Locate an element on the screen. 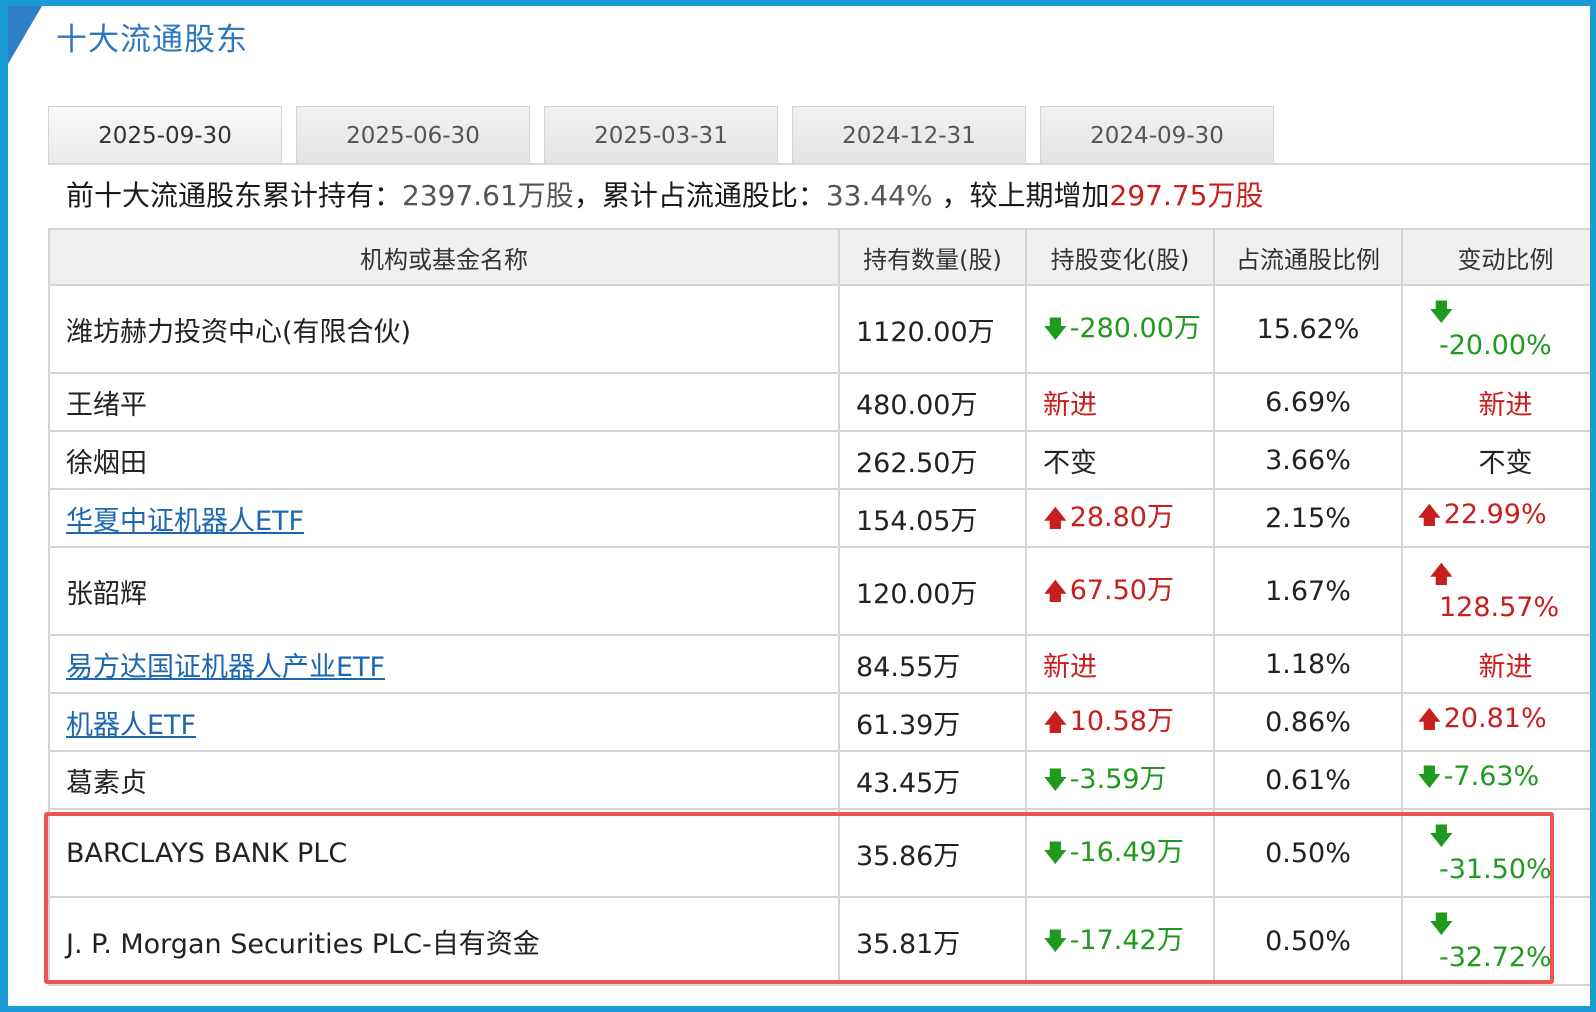 The image size is (1596, 1012). hold-change-value: -3.59万 is located at coordinates (1118, 779).